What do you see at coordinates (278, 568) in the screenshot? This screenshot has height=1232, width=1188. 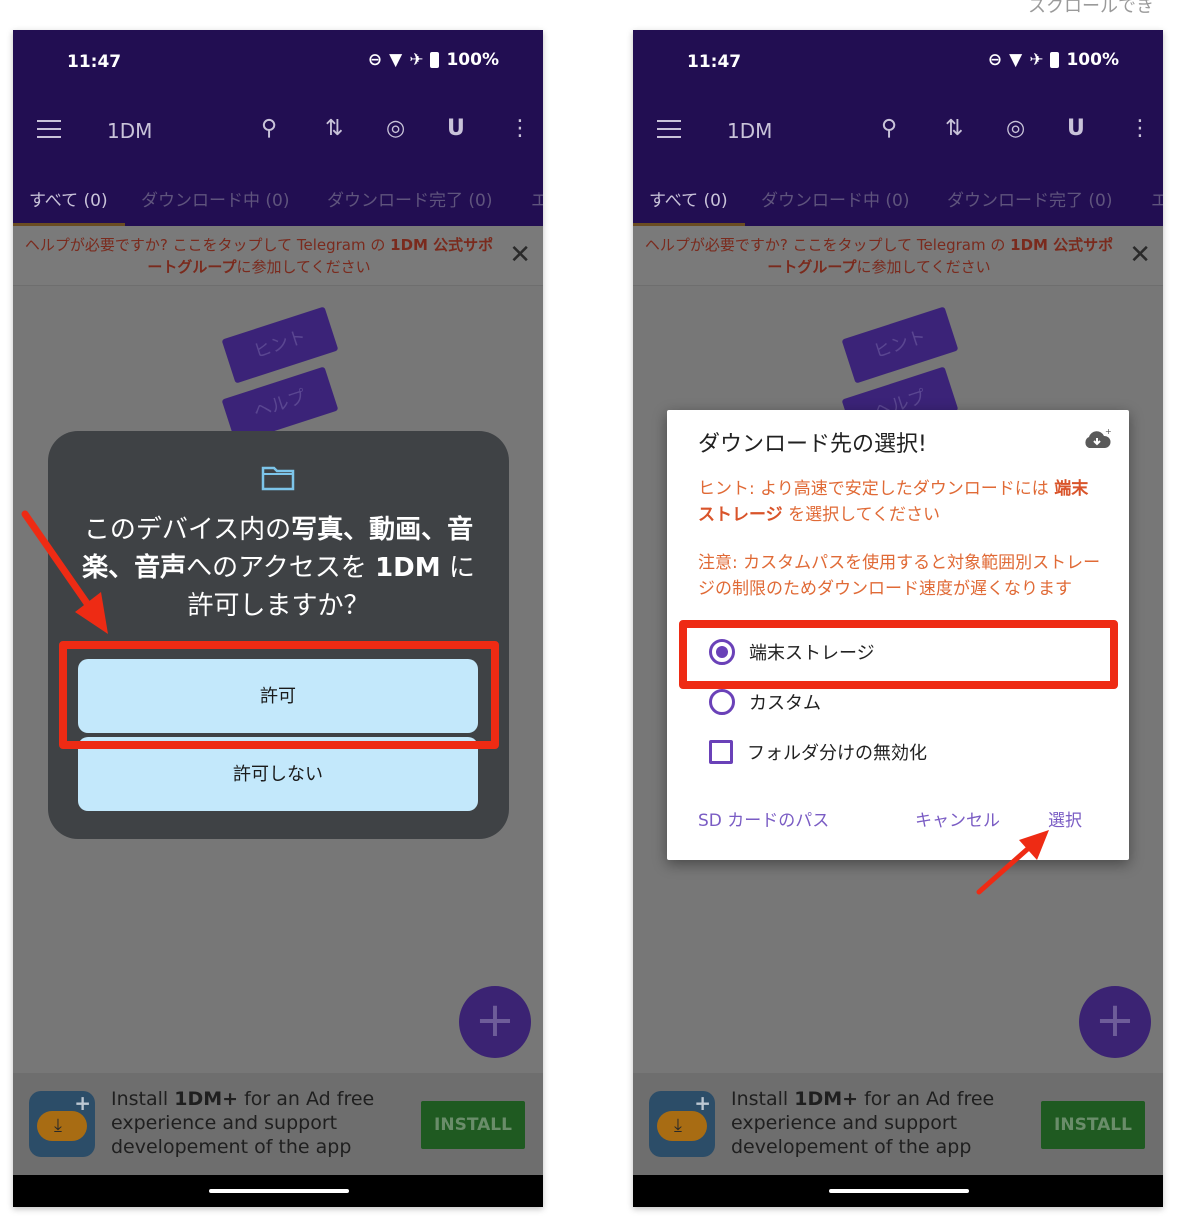 I see `permission-message: このデバイス内の写真、動画、音楽、音声へのアクセスを 1DM に許可しますか？` at bounding box center [278, 568].